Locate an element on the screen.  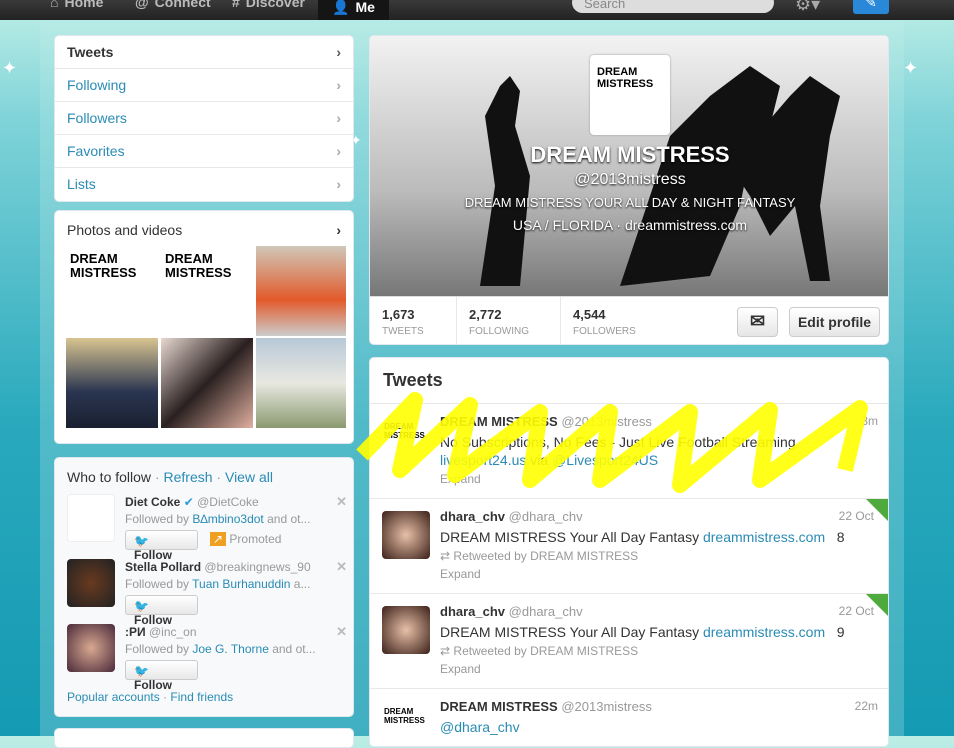
person-icon: 👤 is located at coordinates (341, 7).